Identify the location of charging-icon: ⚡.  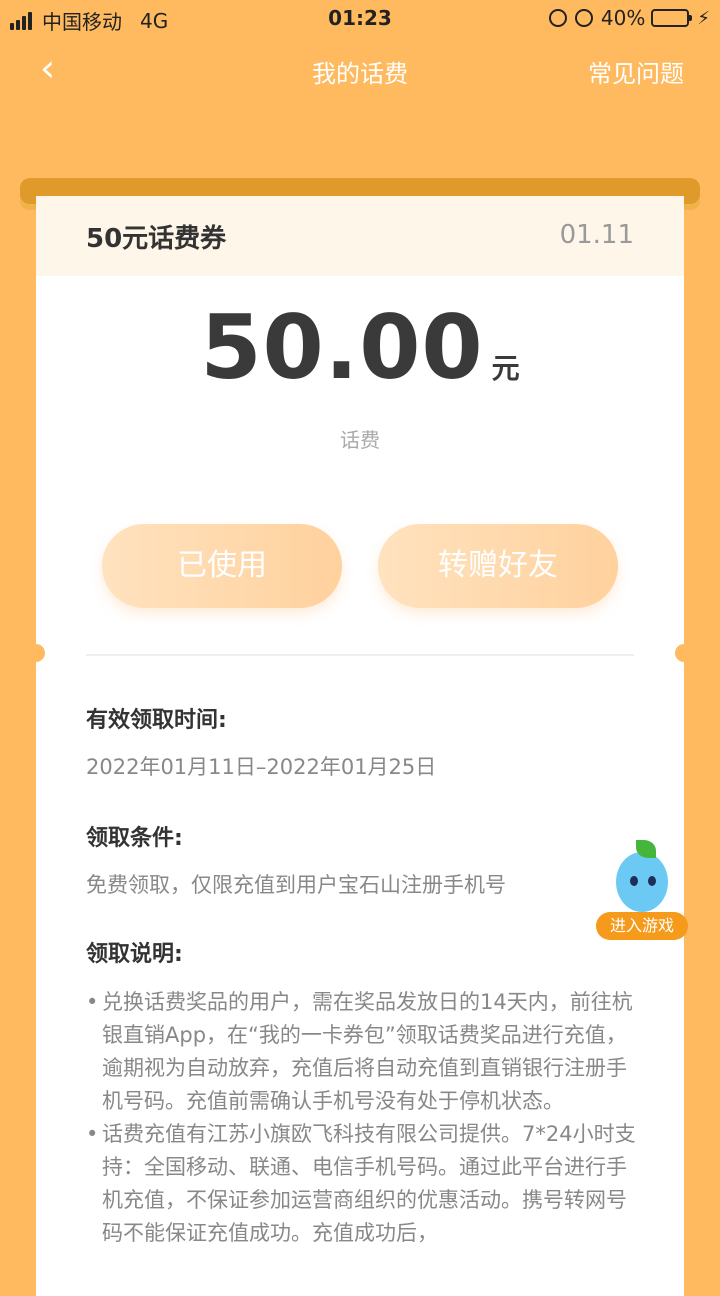
(703, 18).